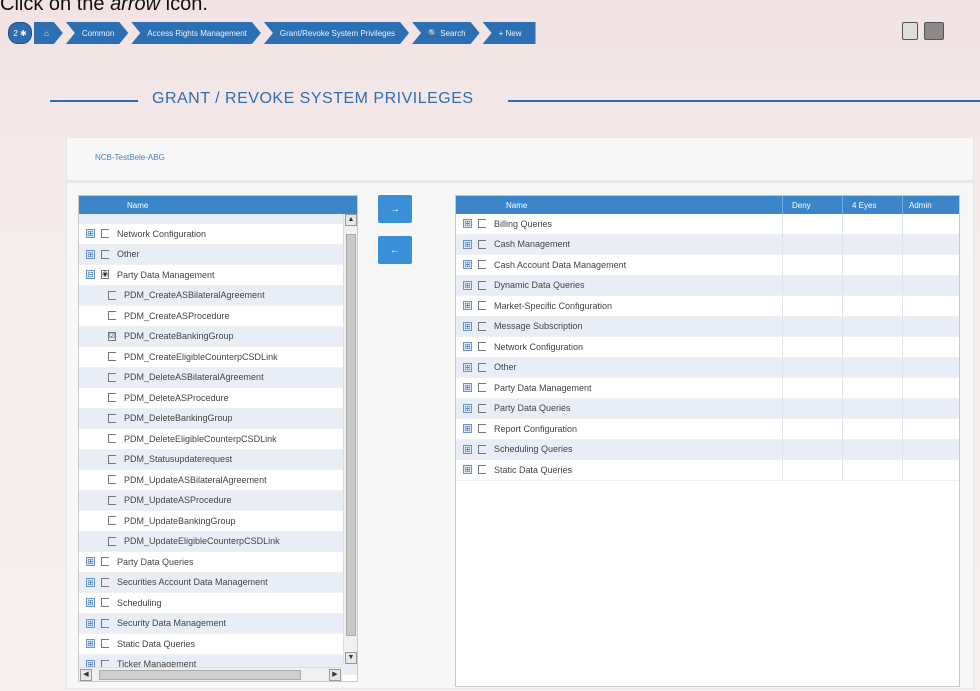 The image size is (980, 691). What do you see at coordinates (351, 658) in the screenshot?
I see `scroll-down-icon: ▼` at bounding box center [351, 658].